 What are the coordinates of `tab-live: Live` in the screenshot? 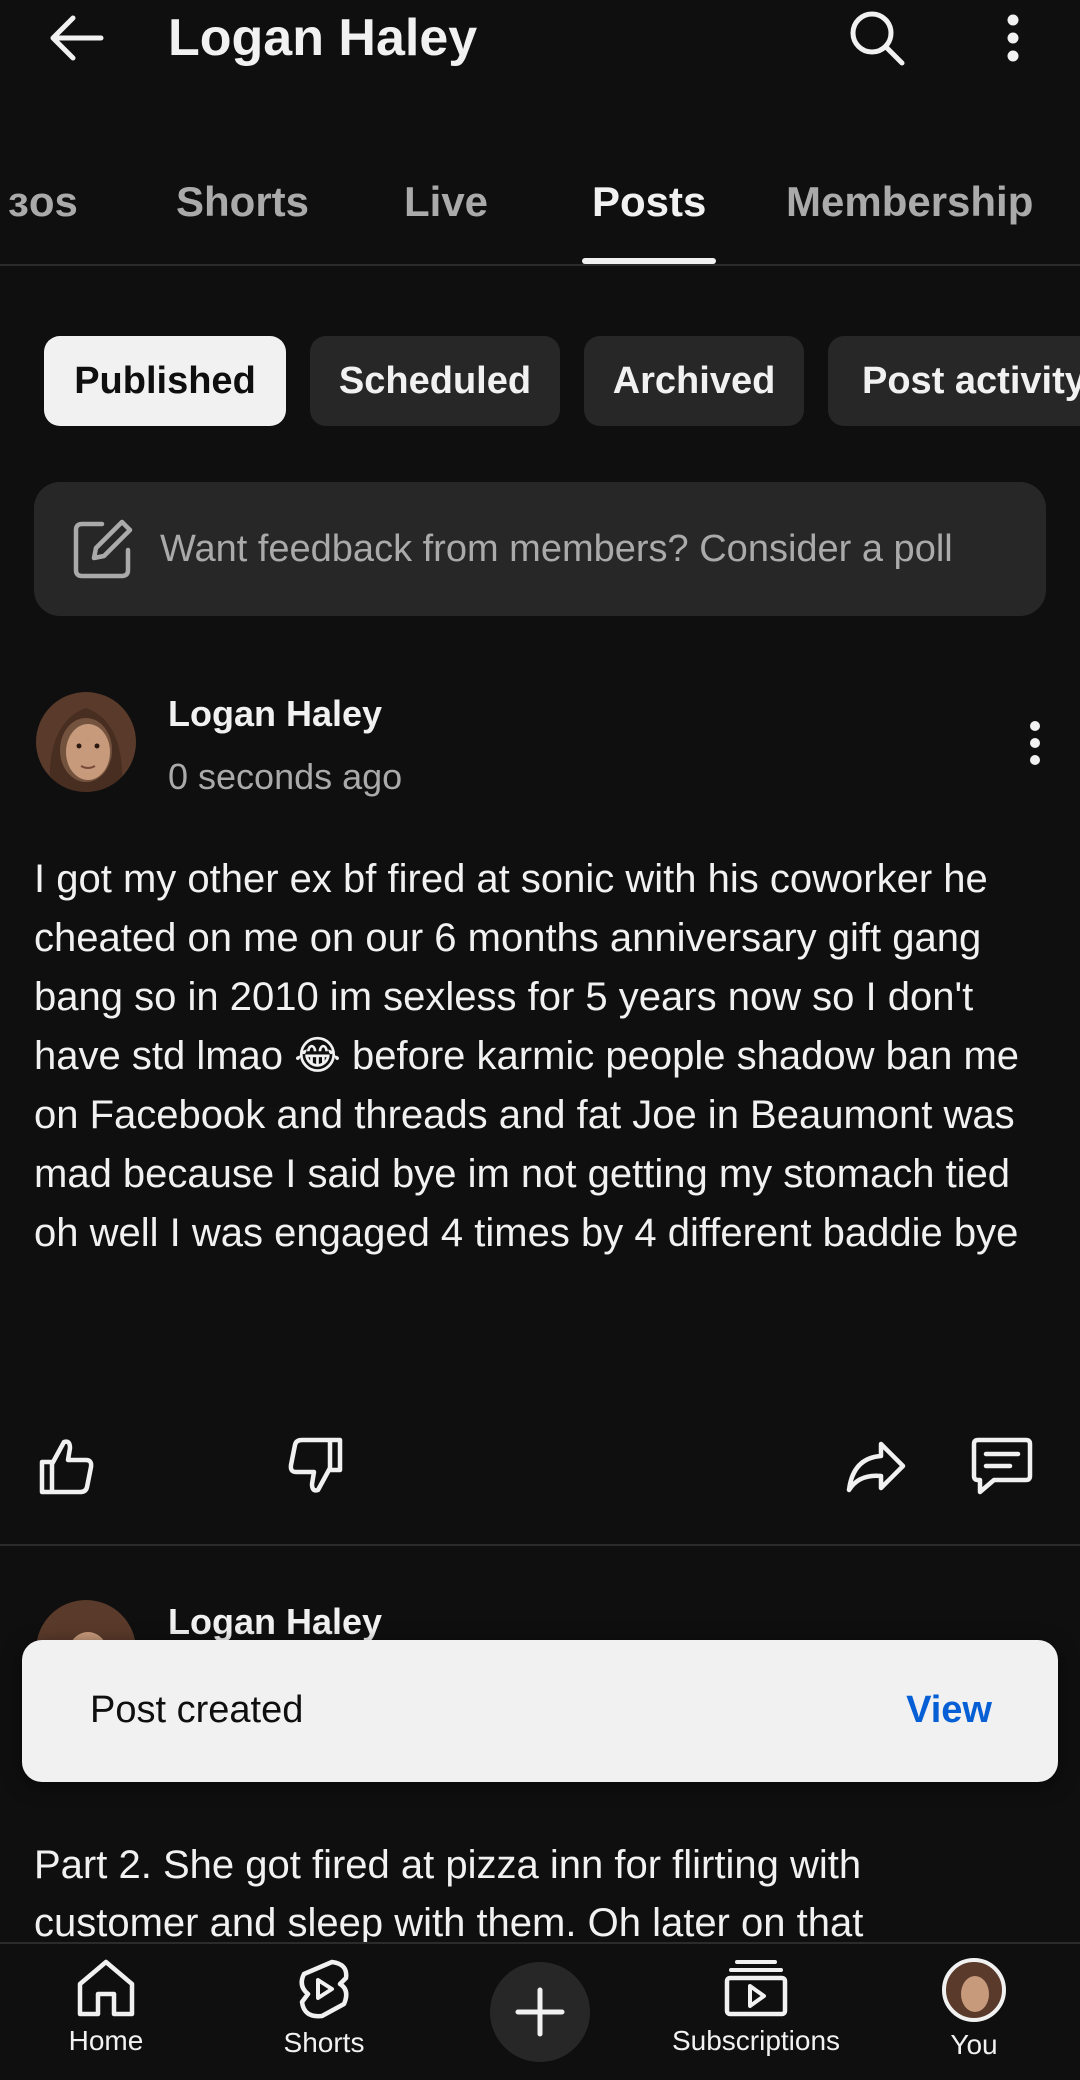 It's located at (446, 202).